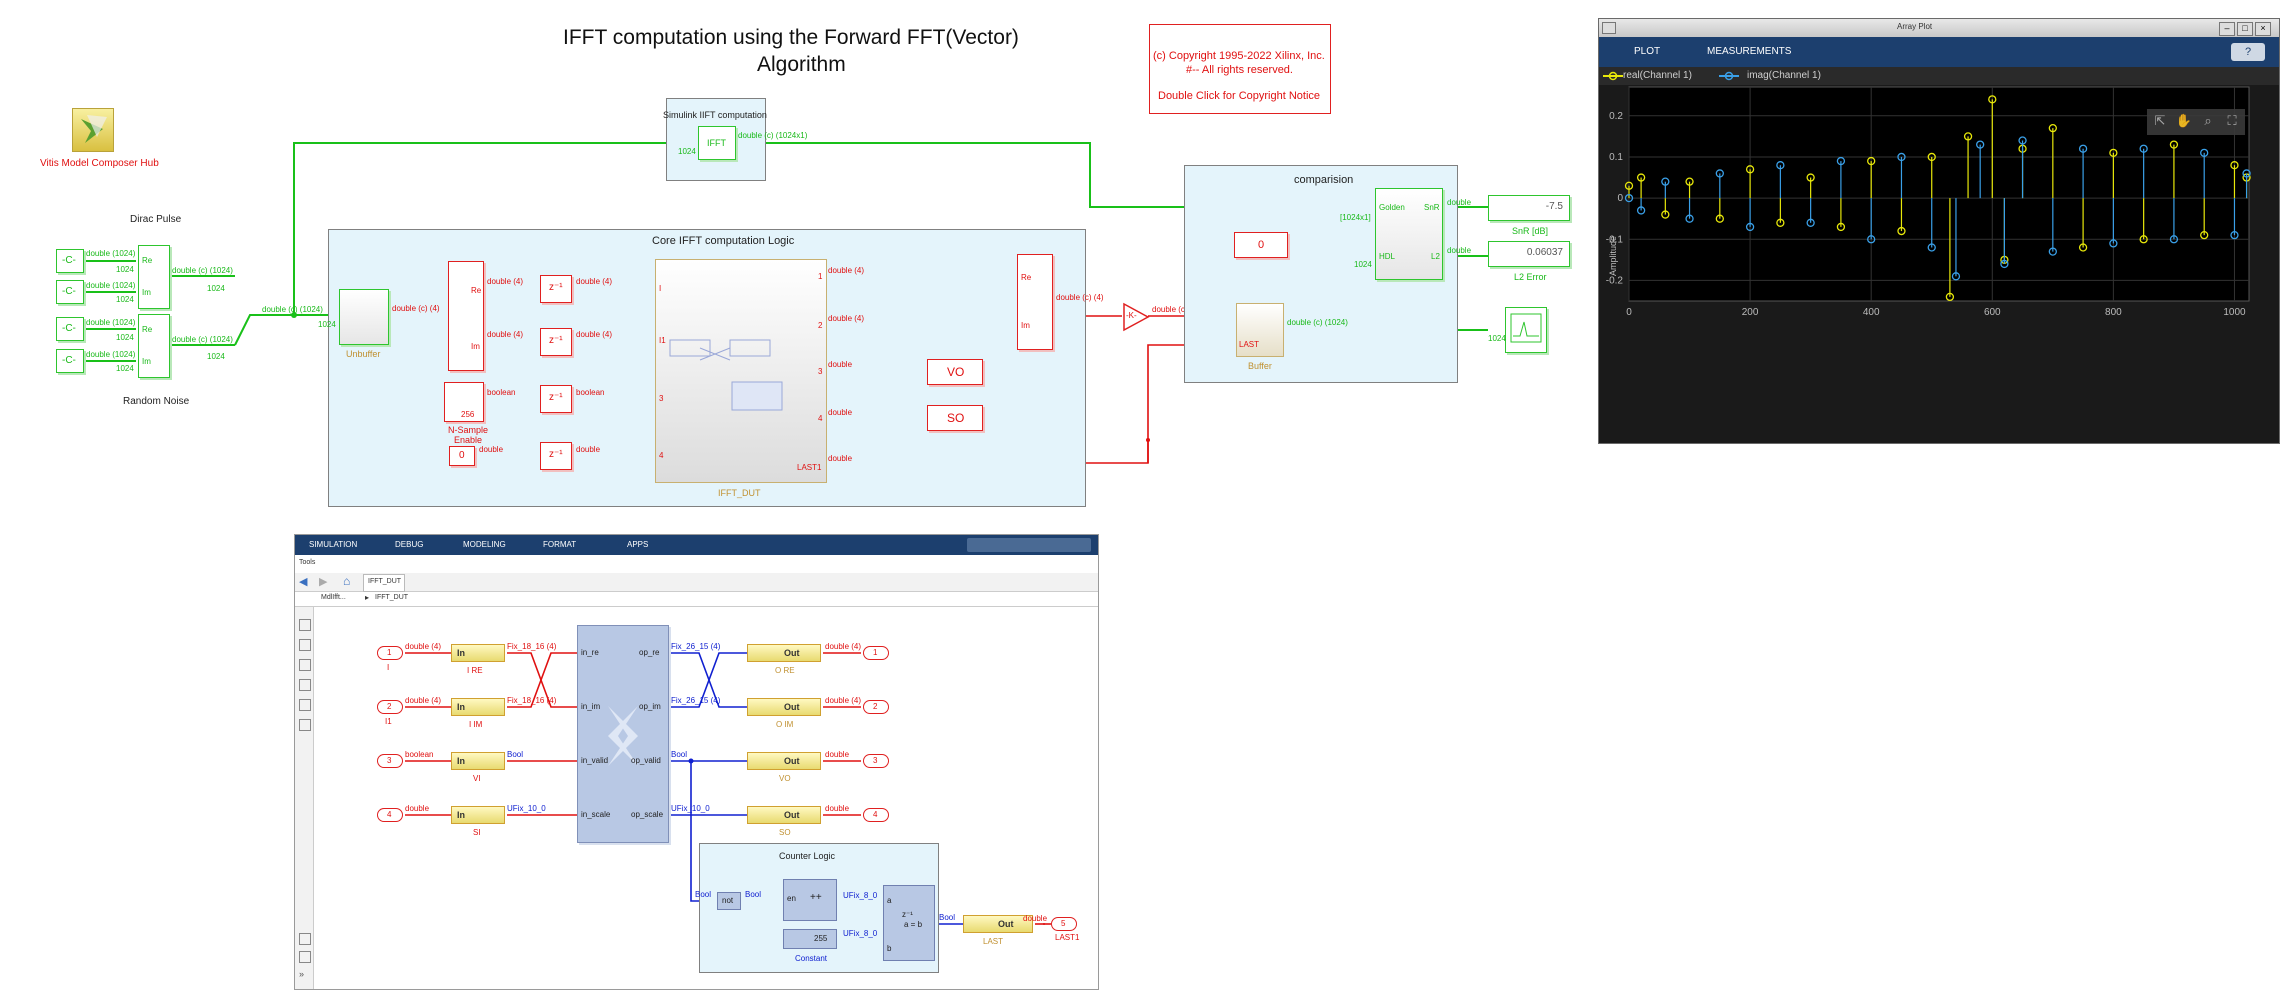 This screenshot has width=2290, height=994. What do you see at coordinates (2232, 122) in the screenshot?
I see `fit-icon: ⛶` at bounding box center [2232, 122].